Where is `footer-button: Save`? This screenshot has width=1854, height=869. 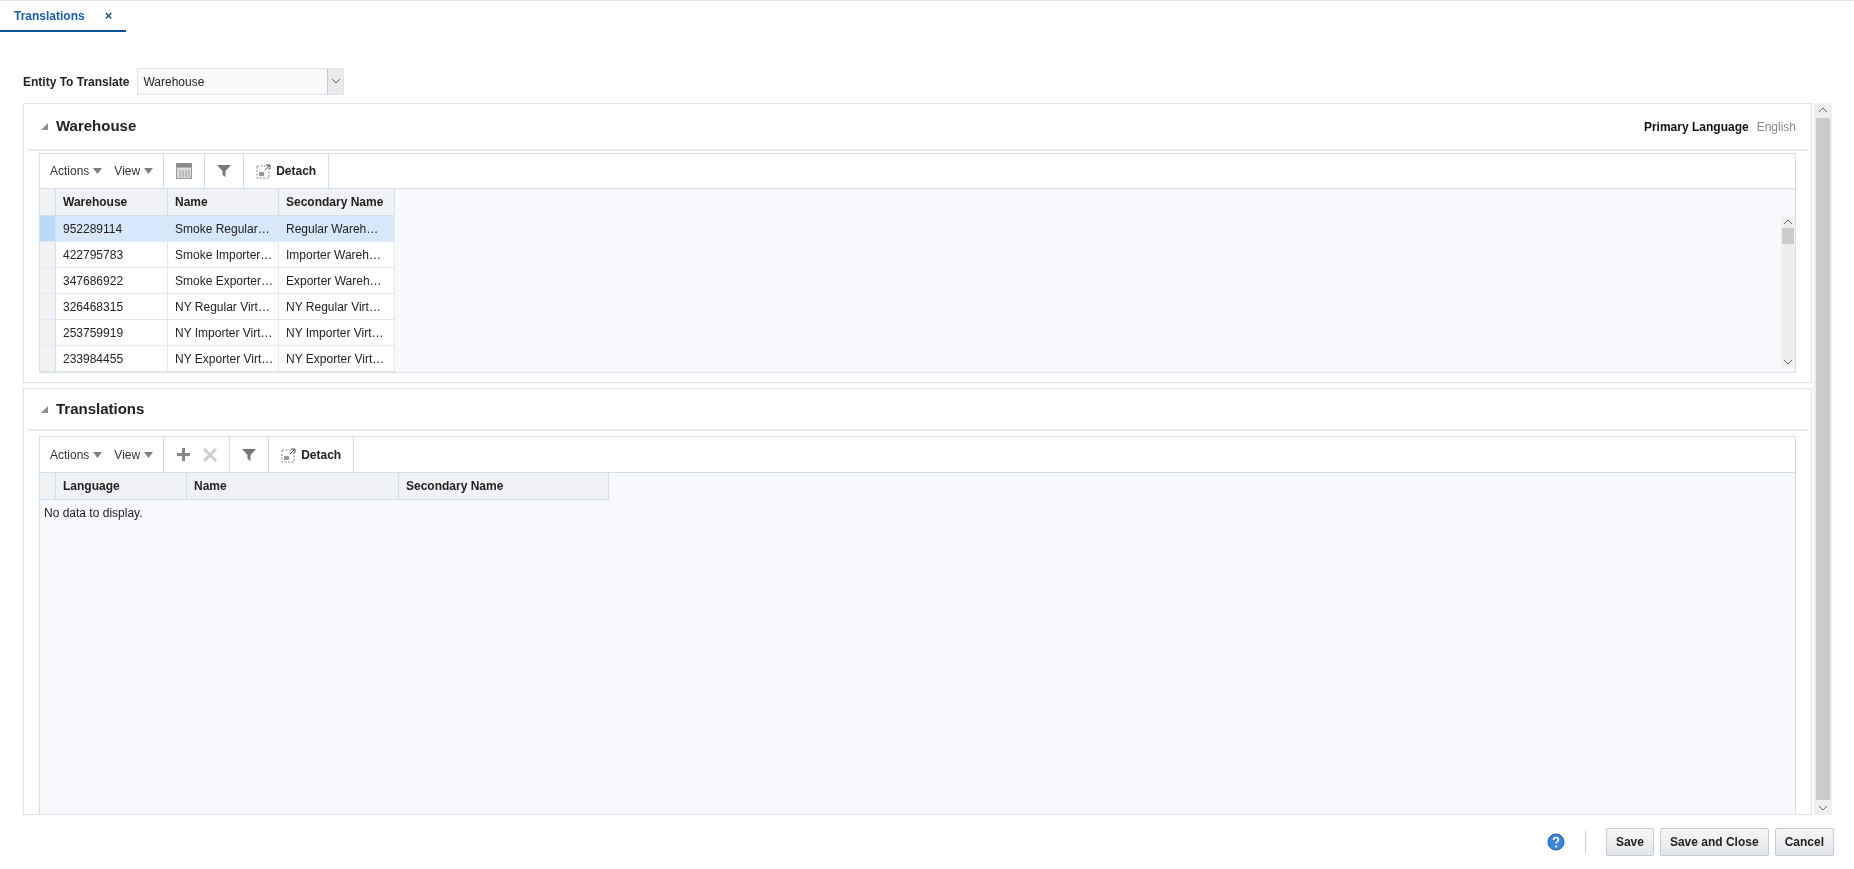
footer-button: Save is located at coordinates (1629, 842).